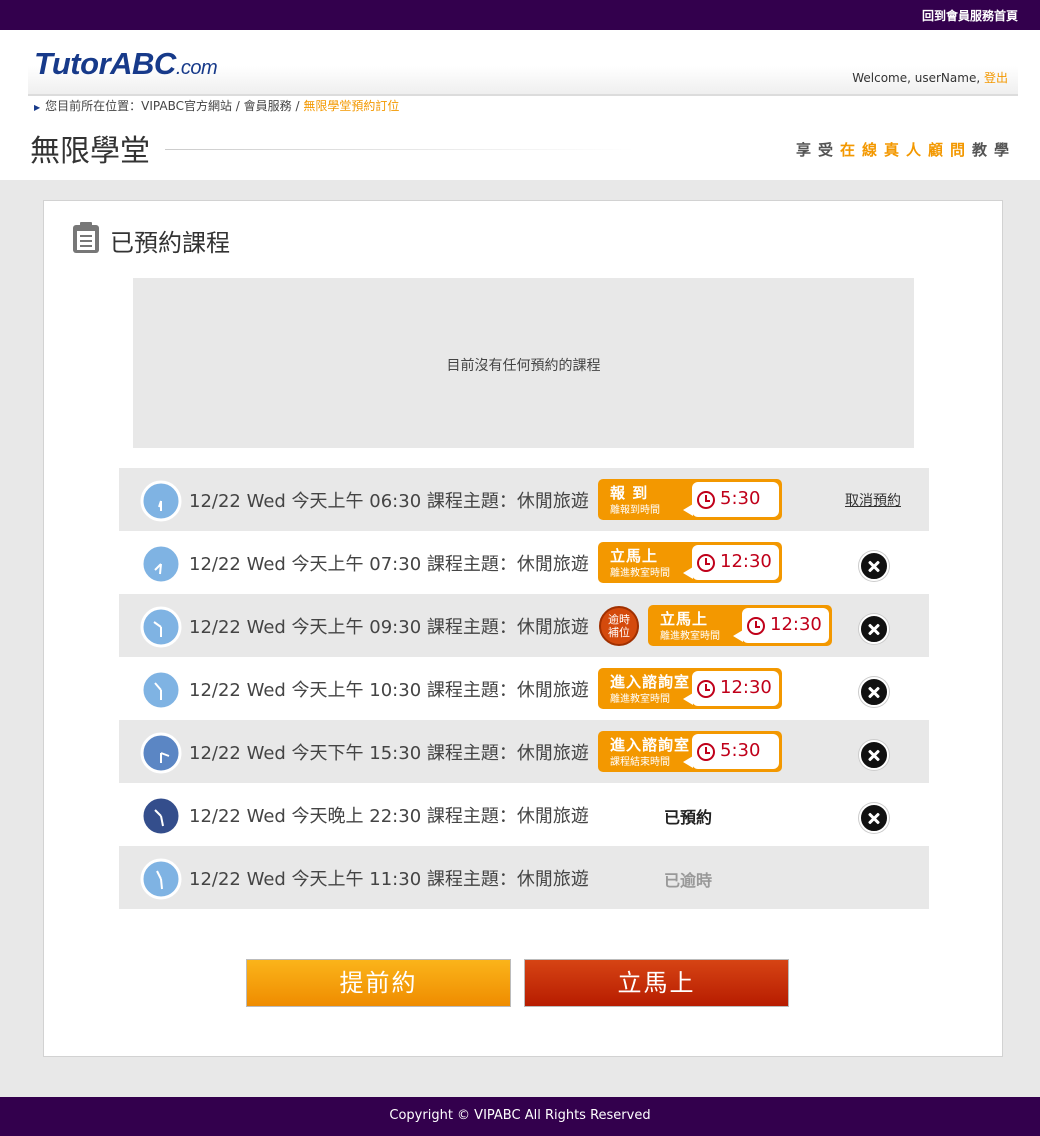 The height and width of the screenshot is (1136, 1040). What do you see at coordinates (970, 15) in the screenshot?
I see `member-home-link: 回到會員服務首頁` at bounding box center [970, 15].